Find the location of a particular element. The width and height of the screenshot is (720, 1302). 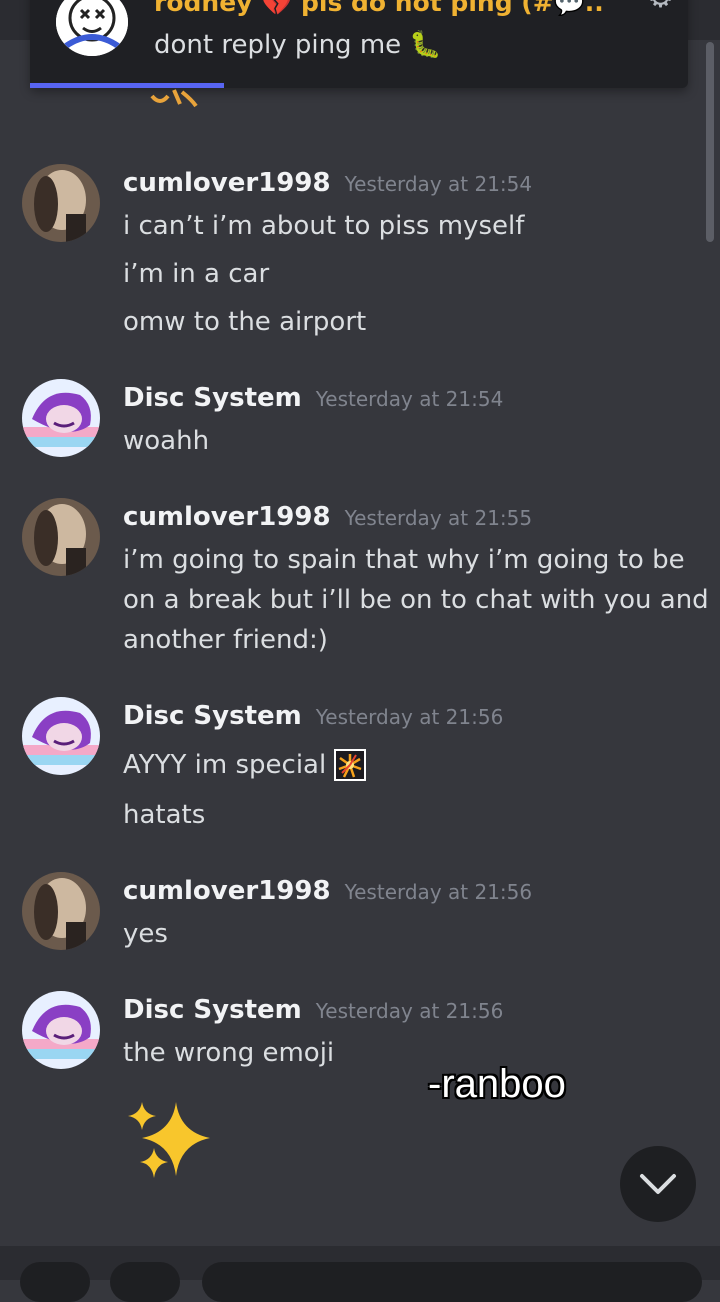

watermark-text: -ranboo is located at coordinates (497, 1084).